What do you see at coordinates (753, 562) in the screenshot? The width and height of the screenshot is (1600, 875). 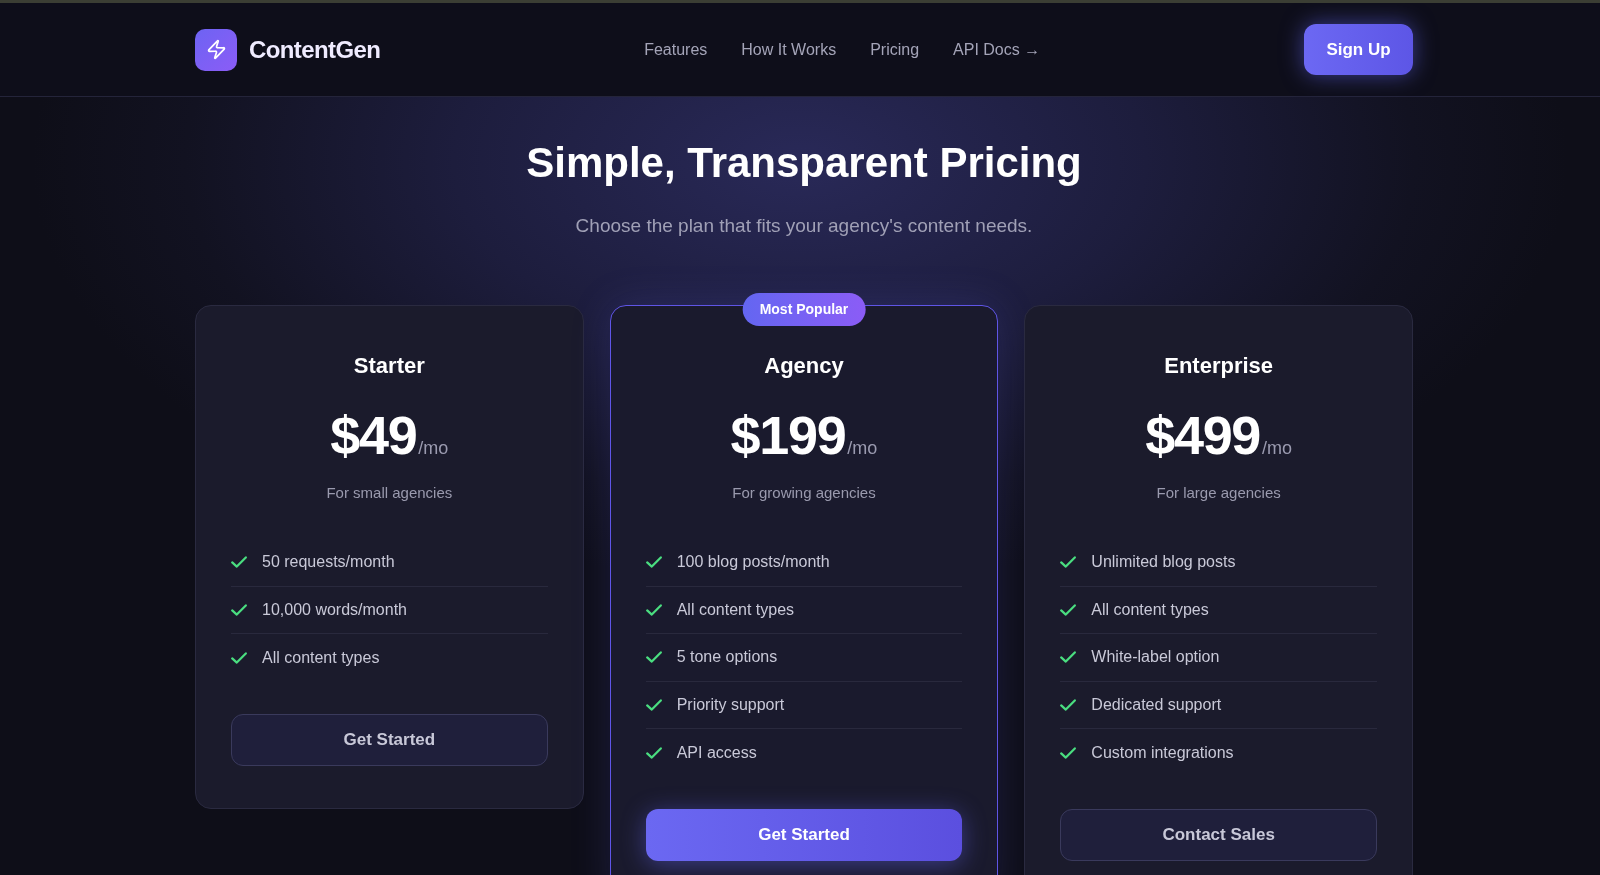 I see `feature-text: 100 blog posts/month` at bounding box center [753, 562].